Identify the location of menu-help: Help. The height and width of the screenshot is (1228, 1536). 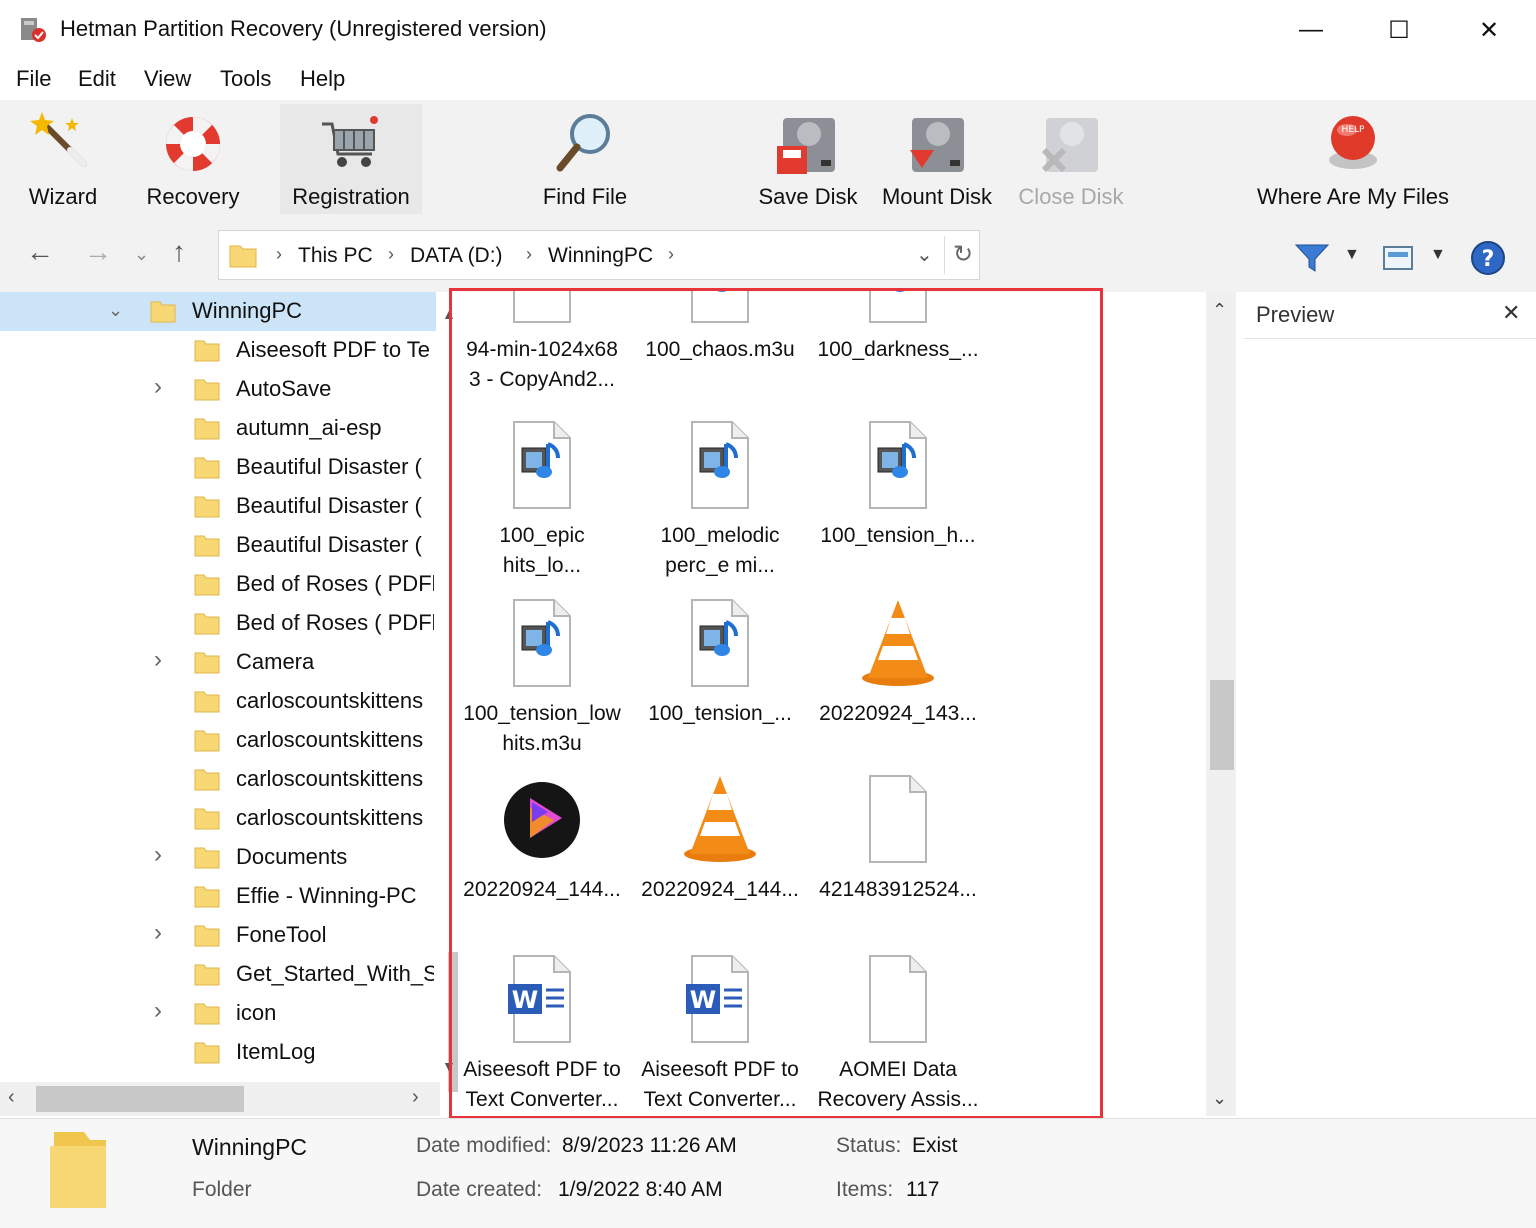
(322, 79).